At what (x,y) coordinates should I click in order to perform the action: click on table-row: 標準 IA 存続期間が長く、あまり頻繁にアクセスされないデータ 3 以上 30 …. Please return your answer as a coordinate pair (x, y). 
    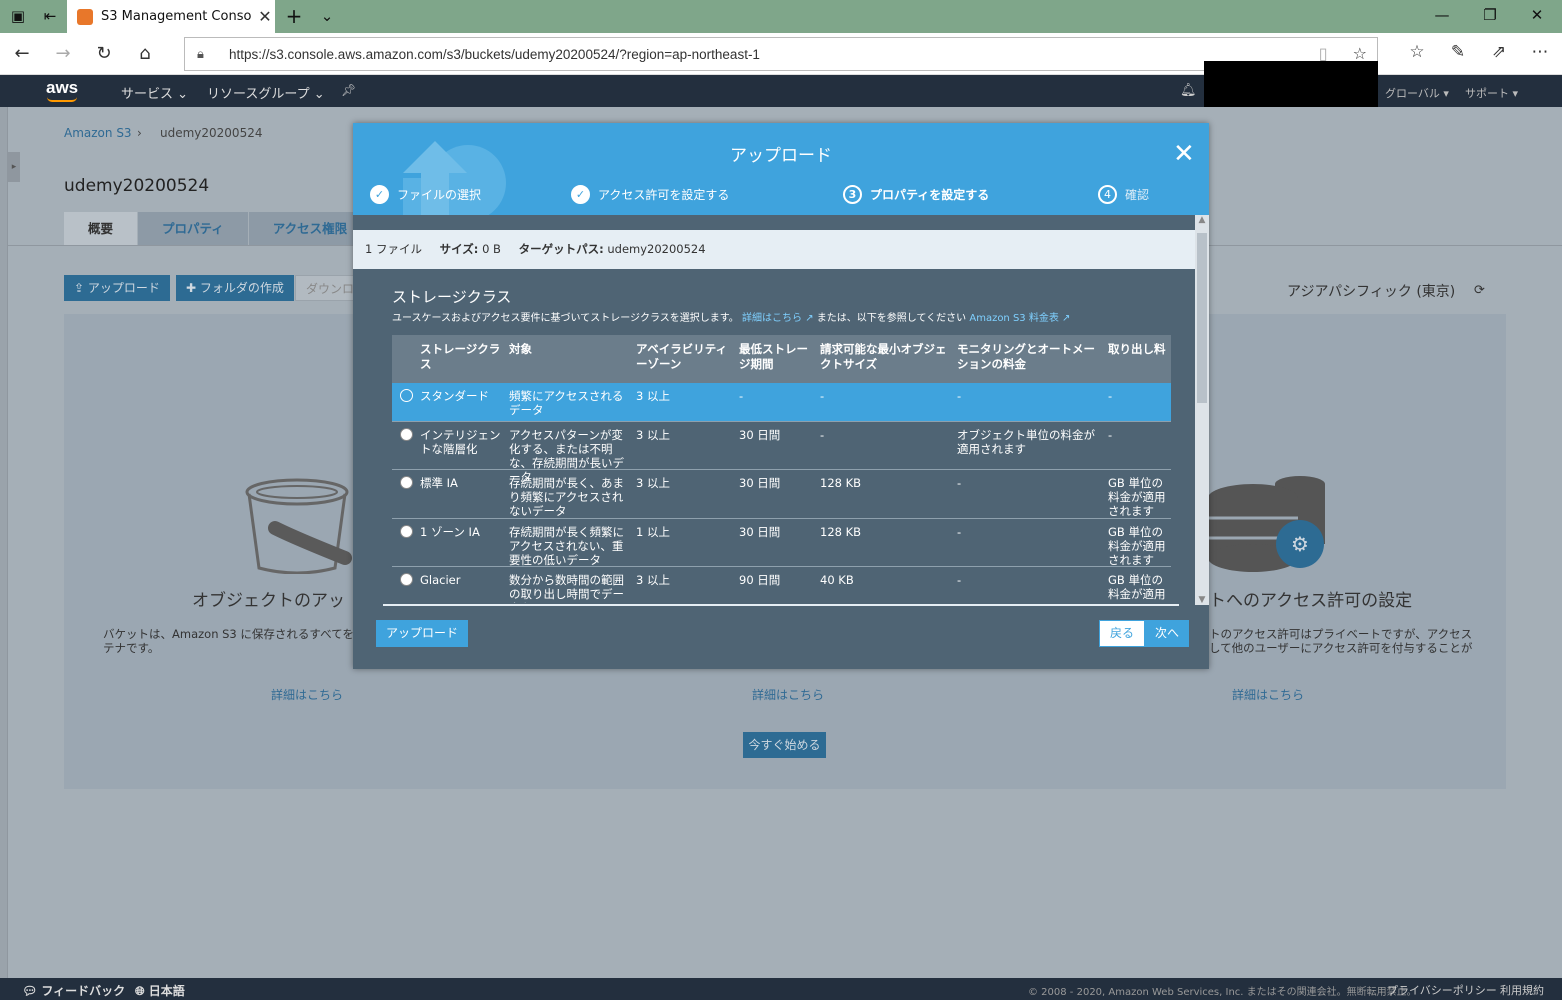
    Looking at the image, I should click on (781, 494).